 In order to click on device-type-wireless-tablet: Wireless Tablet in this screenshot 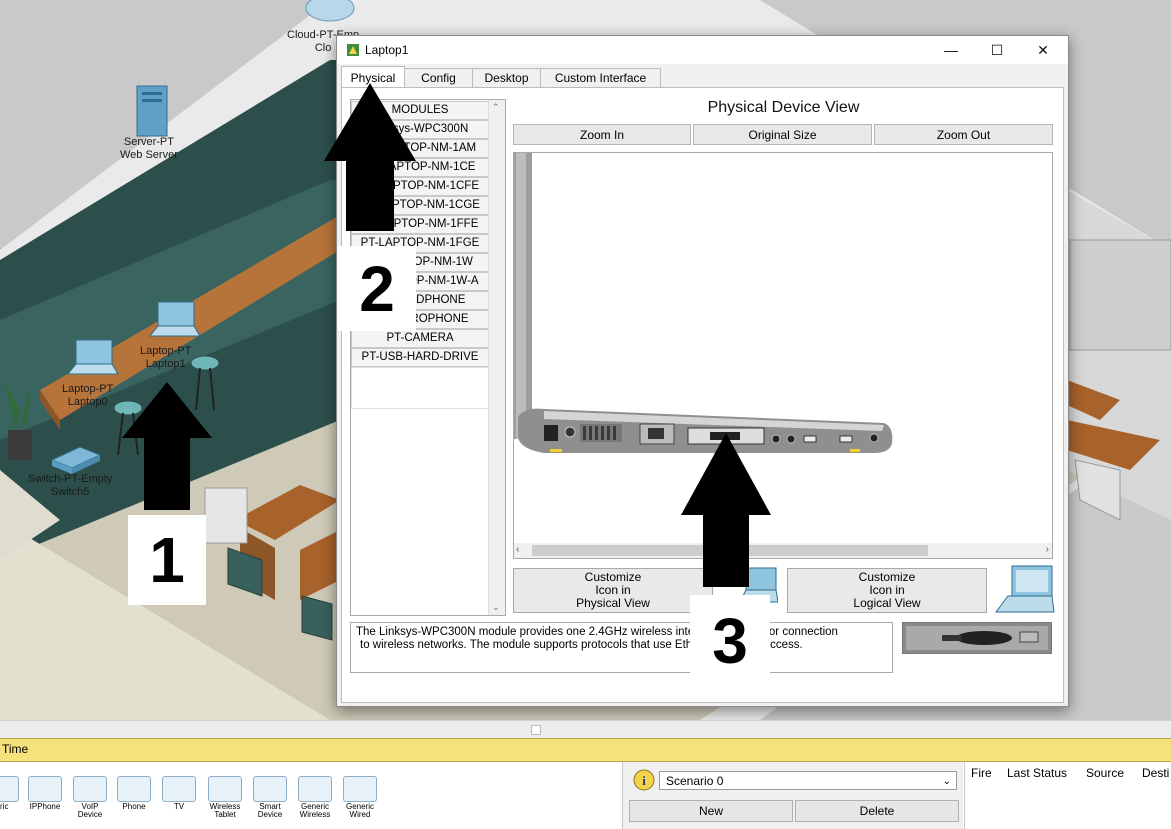, I will do `click(225, 797)`.